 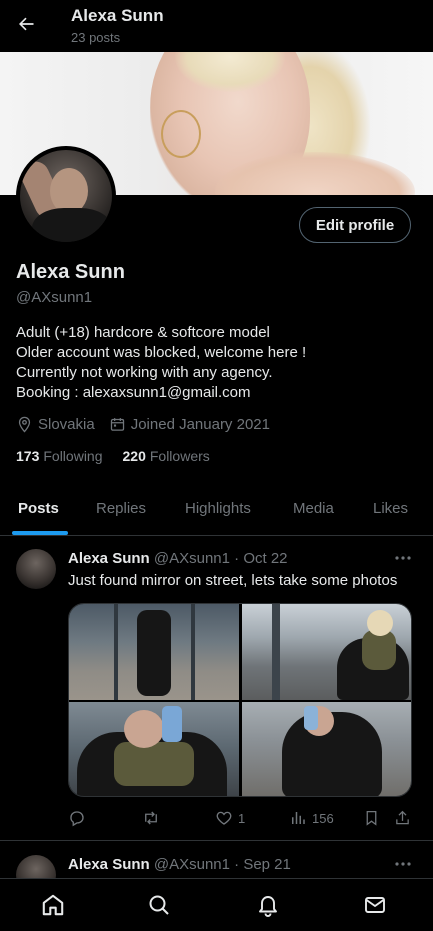 I want to click on profile-avatar, so click(x=66, y=196).